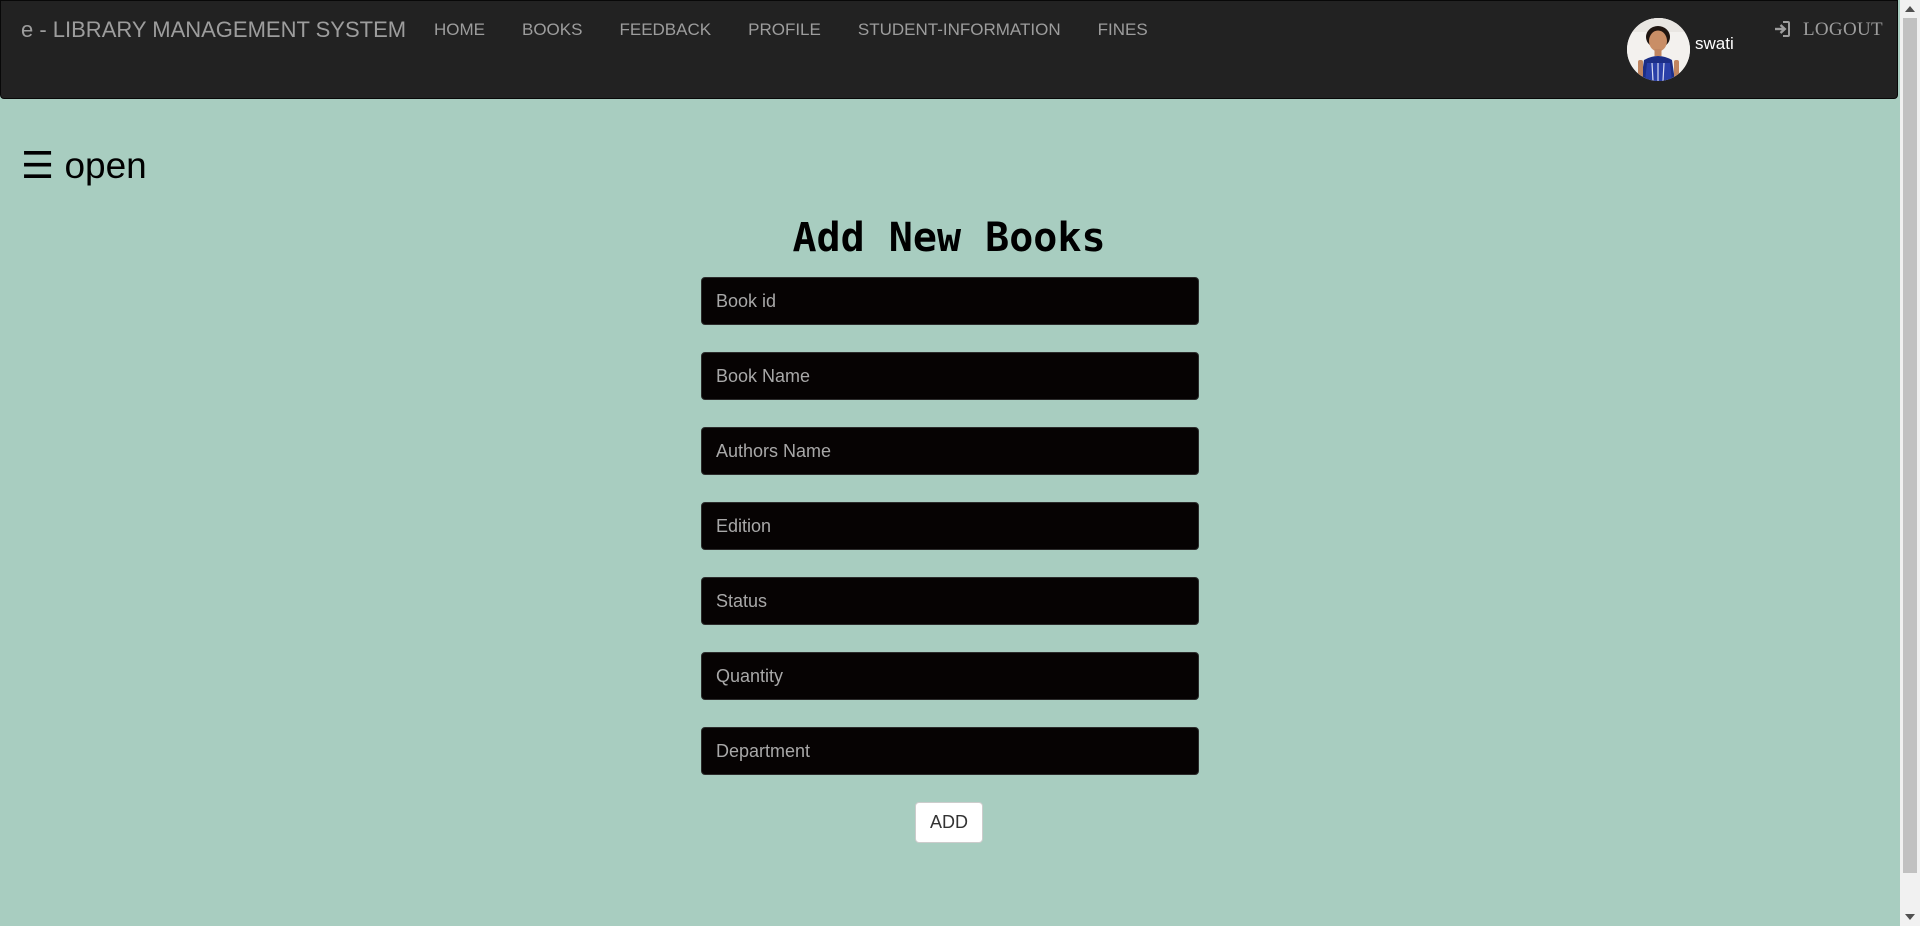 This screenshot has height=926, width=1920. Describe the element at coordinates (552, 30) in the screenshot. I see `nav-item-books: BOOKS` at that location.